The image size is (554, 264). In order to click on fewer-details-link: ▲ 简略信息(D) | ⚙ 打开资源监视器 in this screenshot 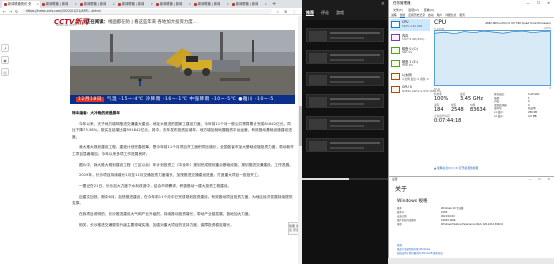, I will do `click(456, 168)`.